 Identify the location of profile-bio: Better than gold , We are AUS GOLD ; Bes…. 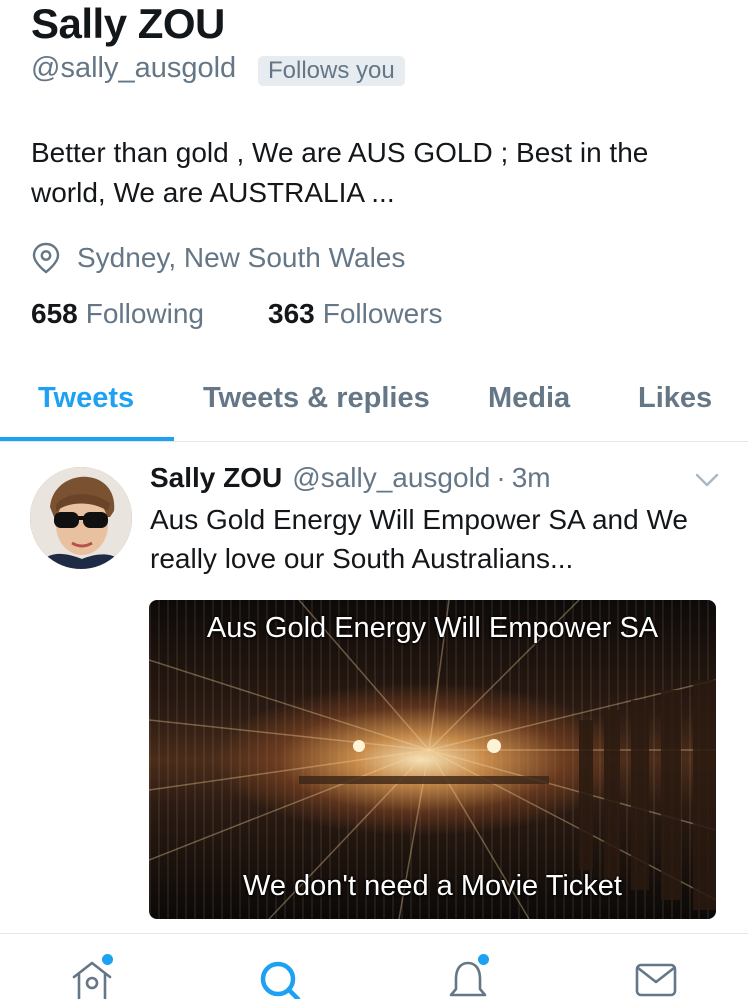
(340, 172).